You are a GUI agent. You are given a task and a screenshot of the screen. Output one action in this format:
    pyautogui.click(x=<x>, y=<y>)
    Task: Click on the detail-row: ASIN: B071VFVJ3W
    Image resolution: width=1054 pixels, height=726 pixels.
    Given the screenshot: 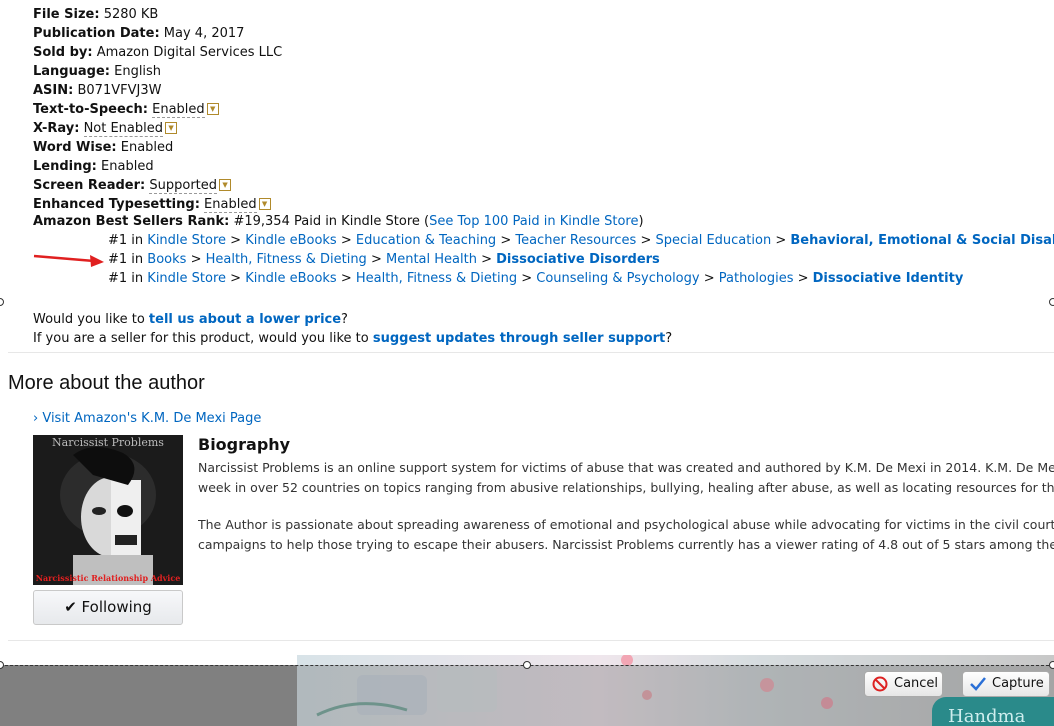 What is the action you would take?
    pyautogui.click(x=157, y=90)
    